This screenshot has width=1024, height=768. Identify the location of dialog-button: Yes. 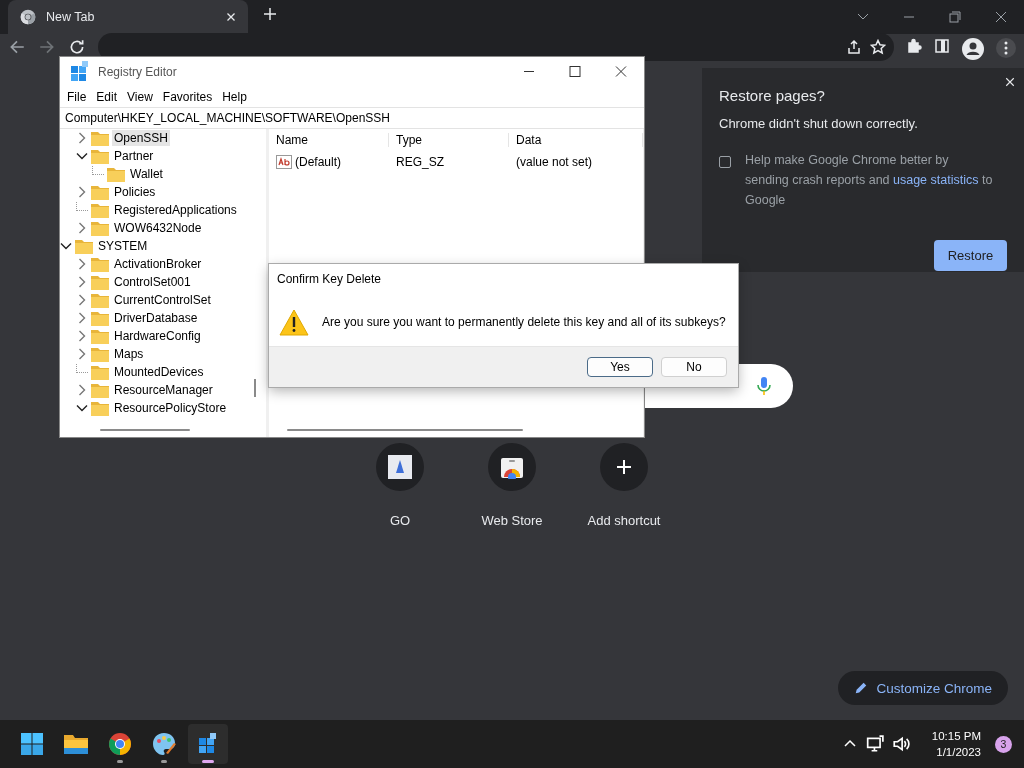
(620, 367).